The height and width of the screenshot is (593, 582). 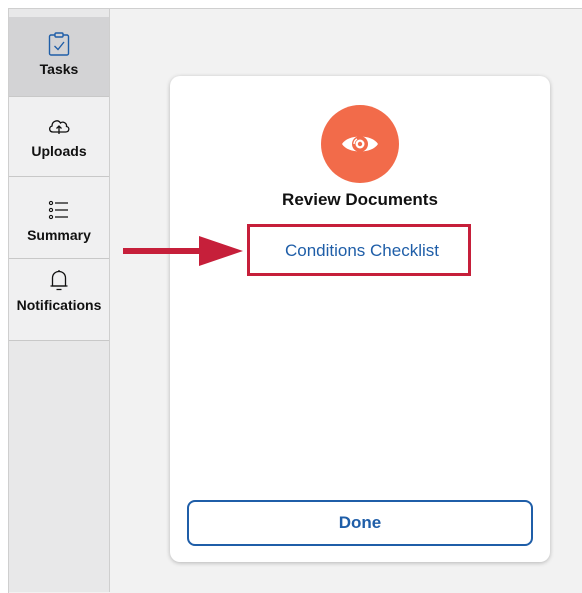 I want to click on clipboard-check-icon, so click(x=59, y=44).